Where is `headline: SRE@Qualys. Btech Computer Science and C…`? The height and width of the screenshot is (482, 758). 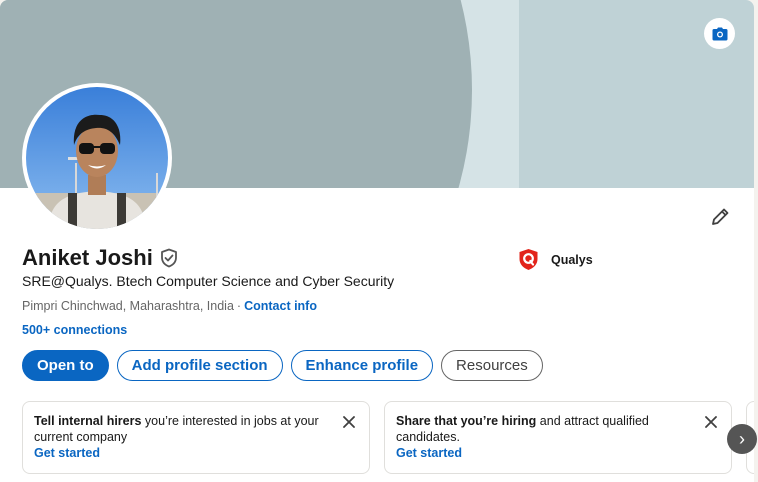 headline: SRE@Qualys. Btech Computer Science and C… is located at coordinates (208, 281).